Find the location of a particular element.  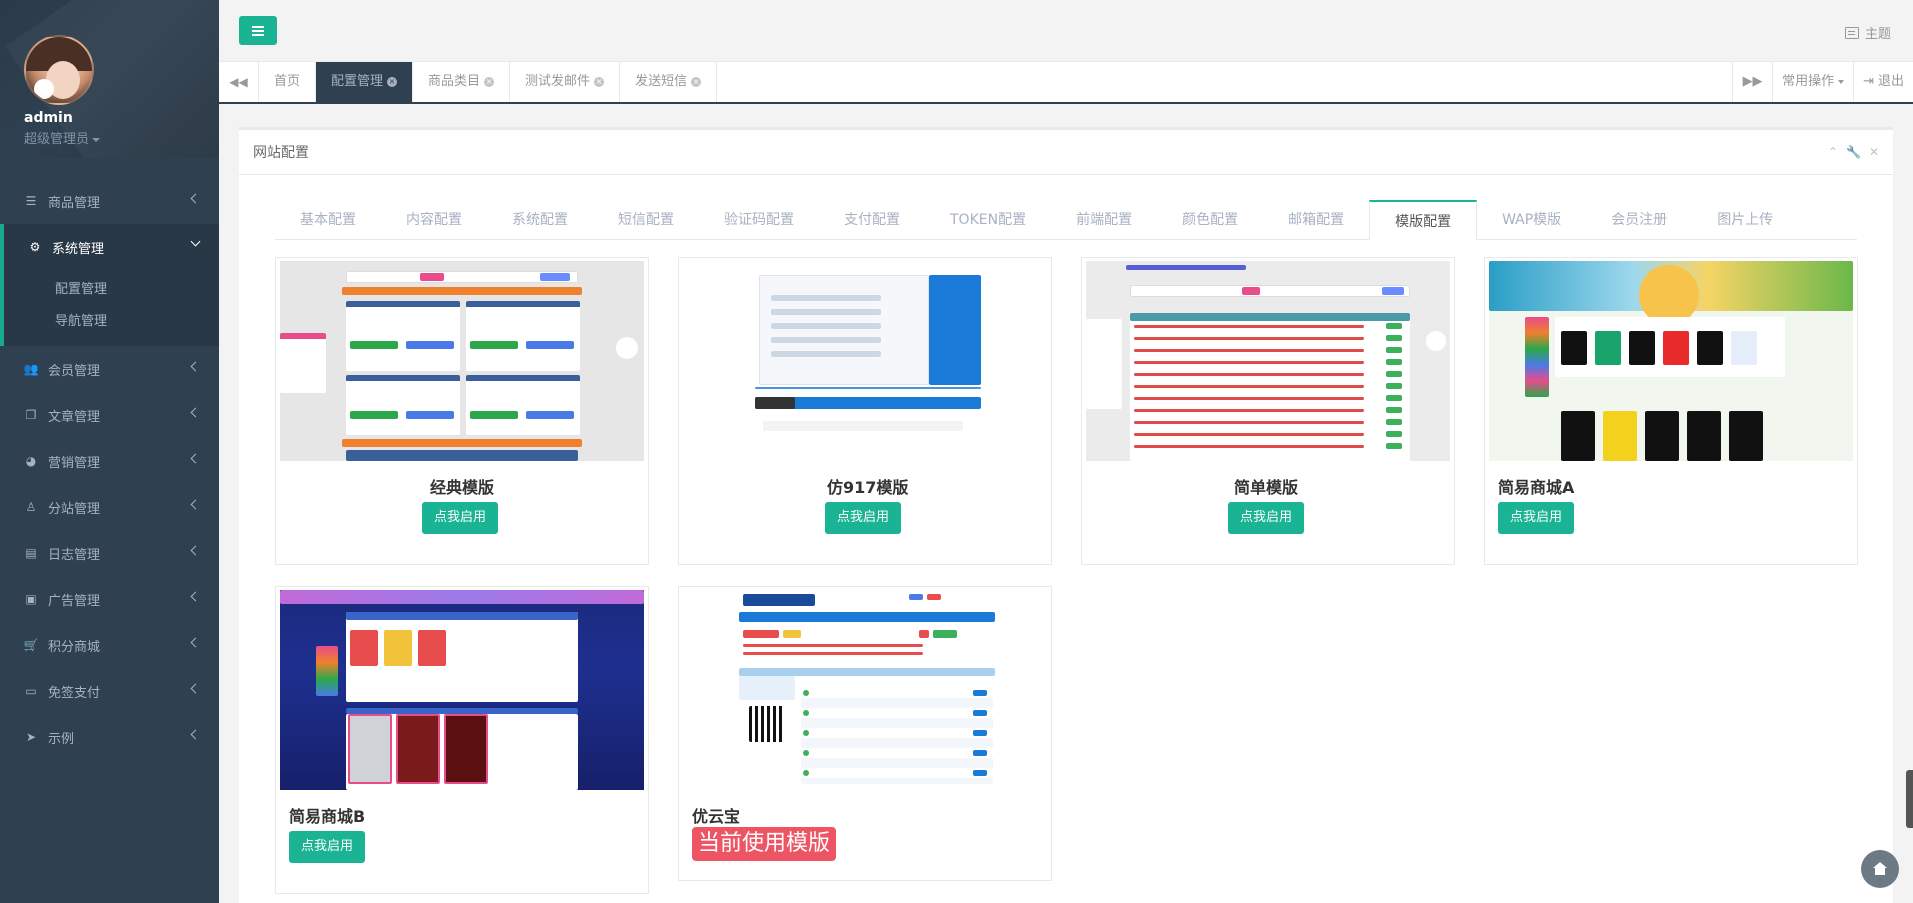

config-tab-template: 模版配置 is located at coordinates (1423, 220).